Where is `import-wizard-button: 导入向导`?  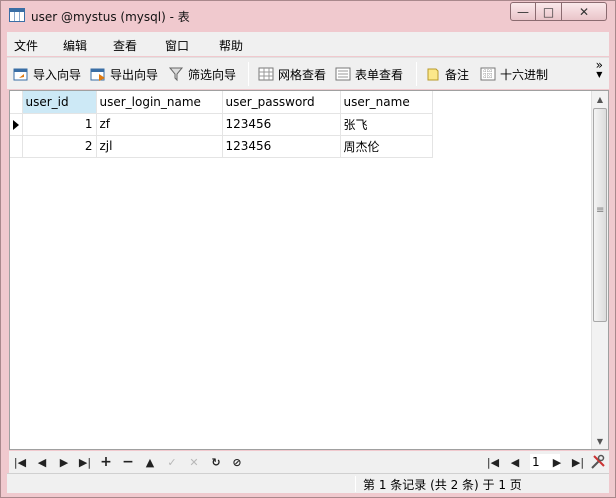 import-wizard-button: 导入向导 is located at coordinates (47, 74).